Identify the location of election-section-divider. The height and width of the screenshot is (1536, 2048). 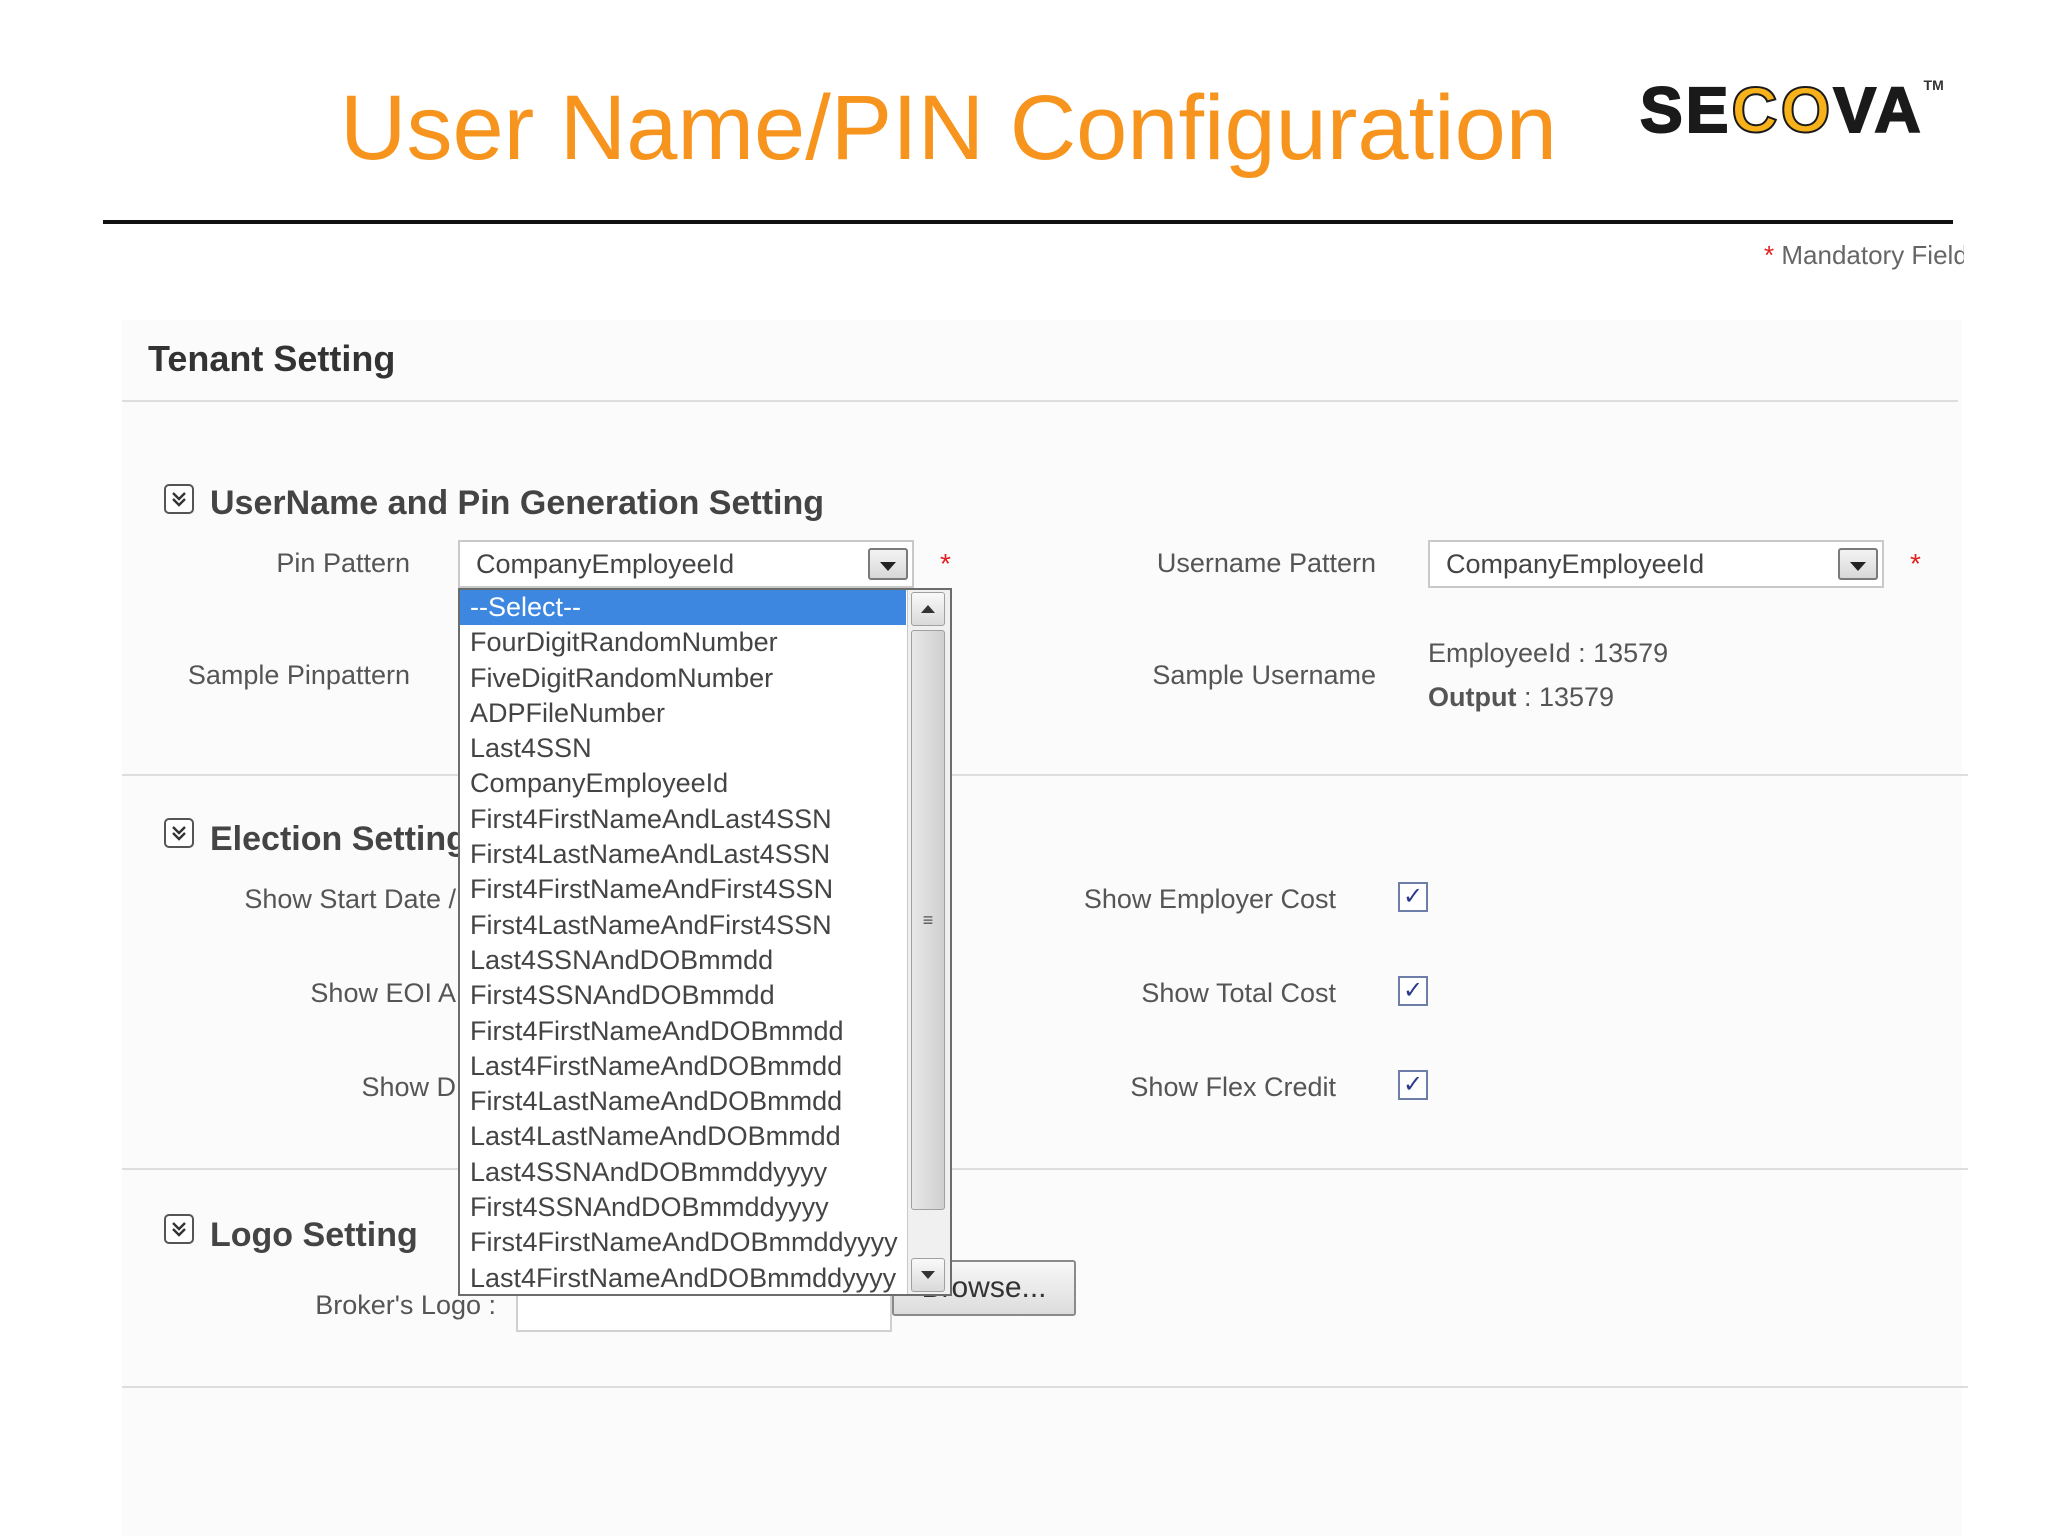
(1045, 1169).